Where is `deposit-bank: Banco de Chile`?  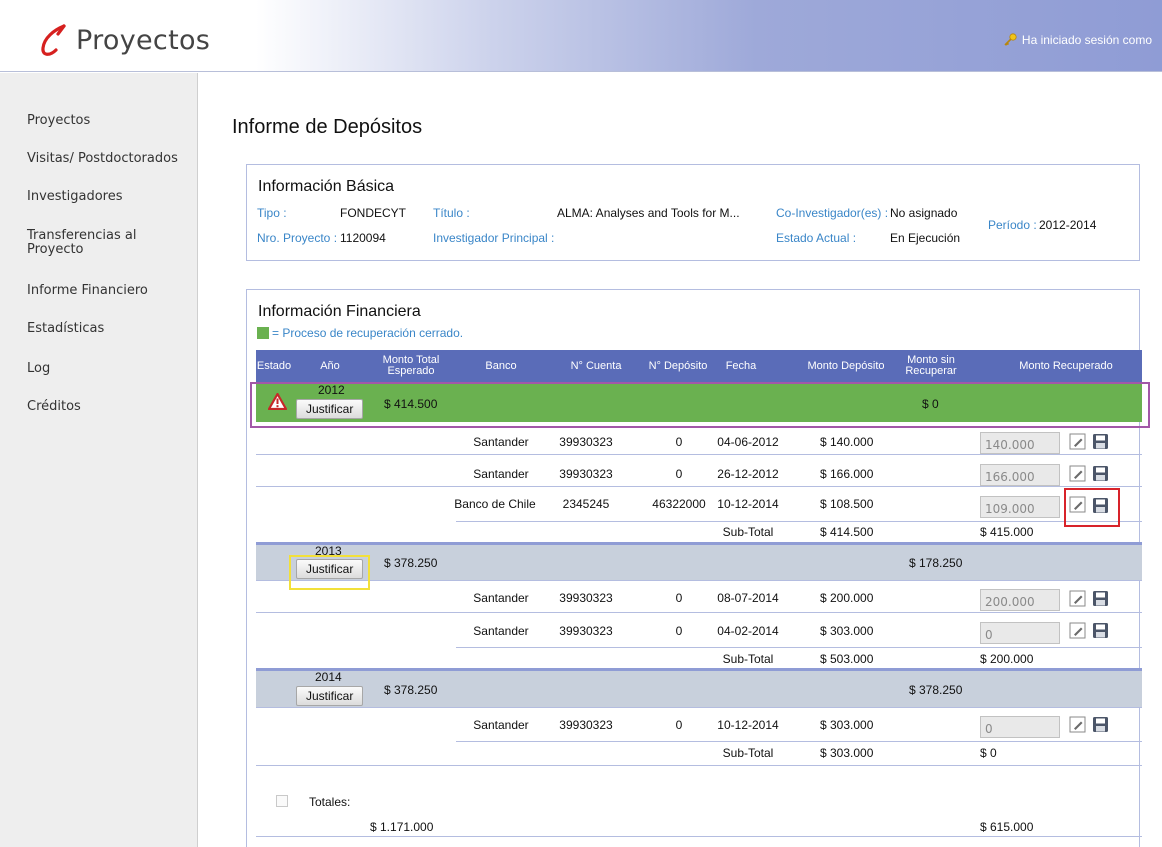
deposit-bank: Banco de Chile is located at coordinates (495, 504).